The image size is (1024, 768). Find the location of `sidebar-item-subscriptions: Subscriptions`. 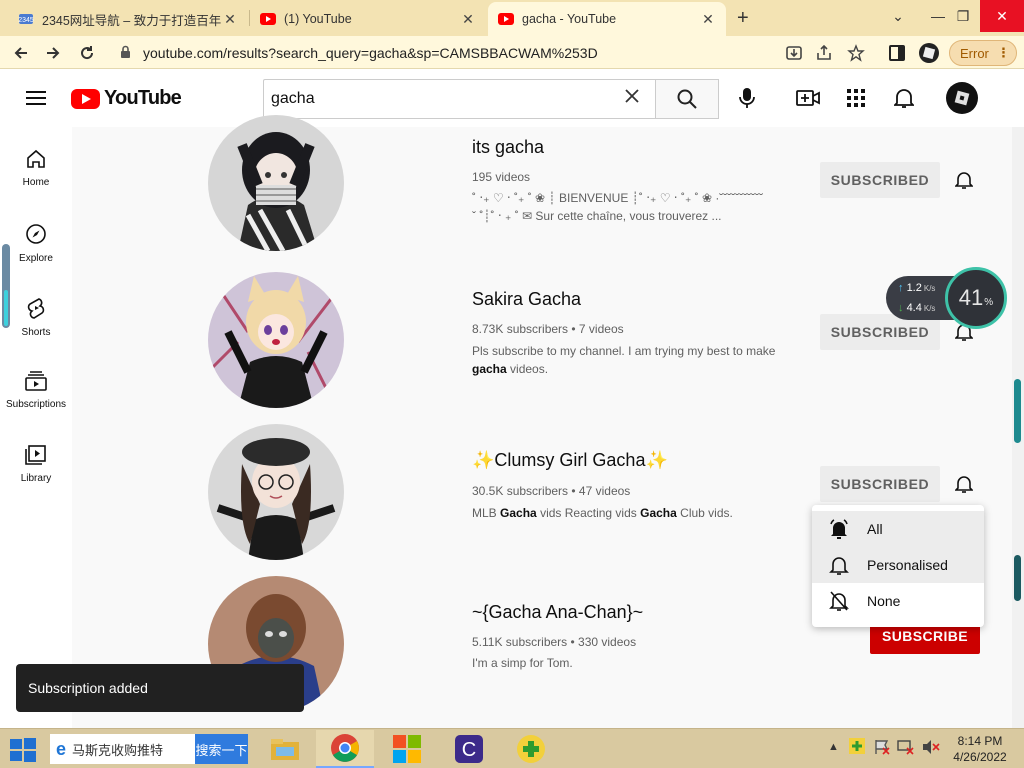

sidebar-item-subscriptions: Subscriptions is located at coordinates (36, 384).